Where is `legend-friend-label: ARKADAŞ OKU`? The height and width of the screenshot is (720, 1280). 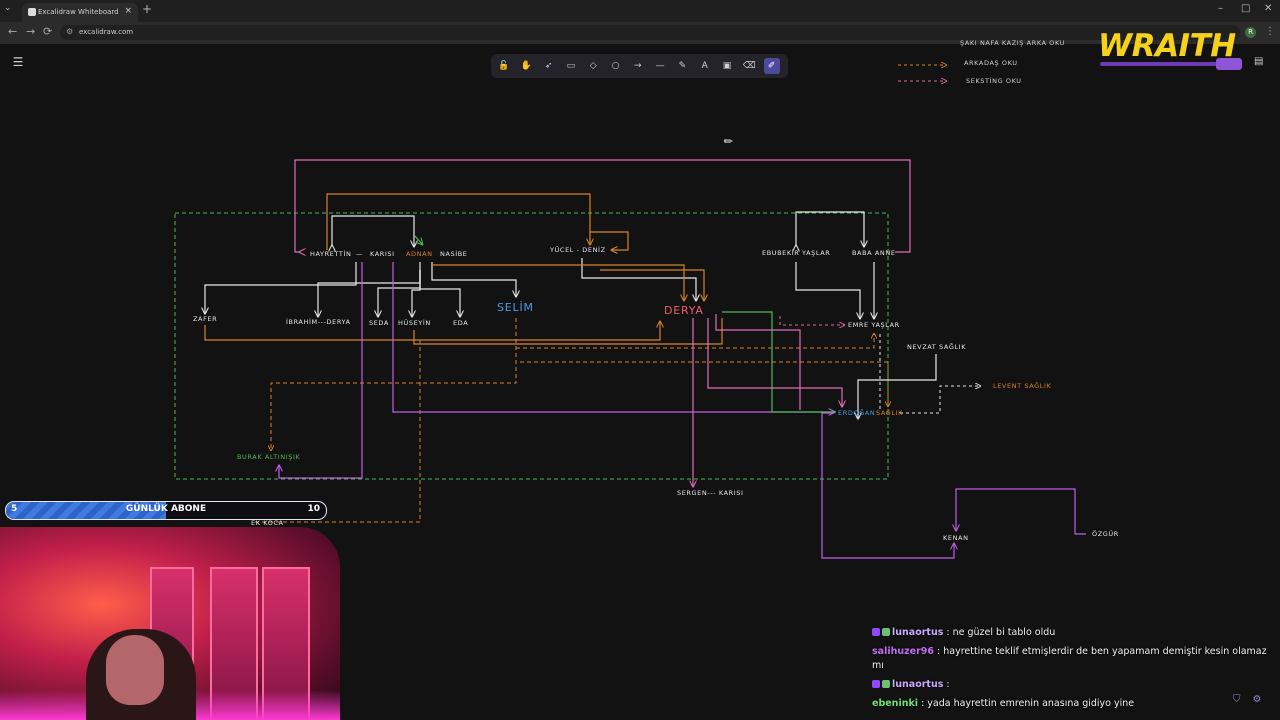 legend-friend-label: ARKADAŞ OKU is located at coordinates (991, 63).